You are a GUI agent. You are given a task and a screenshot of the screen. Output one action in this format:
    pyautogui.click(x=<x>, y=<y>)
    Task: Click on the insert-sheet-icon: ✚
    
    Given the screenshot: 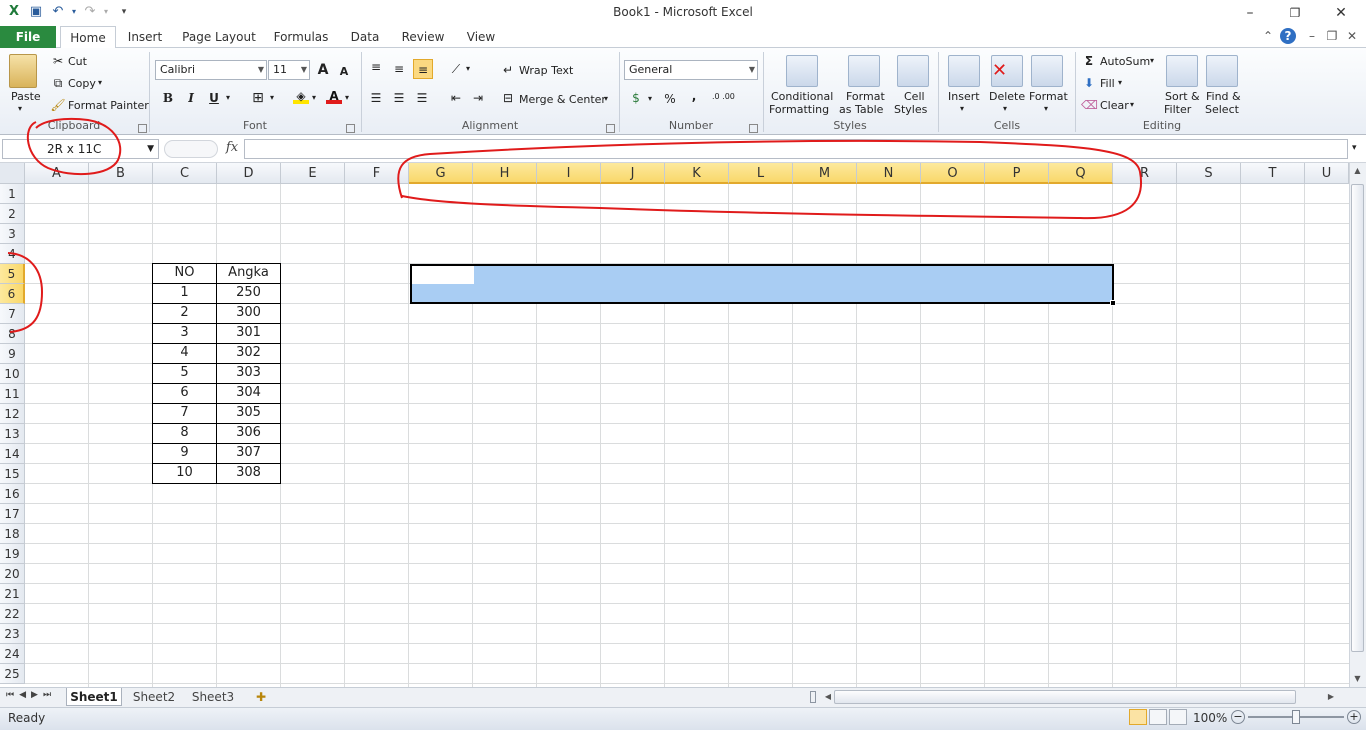 What is the action you would take?
    pyautogui.click(x=261, y=697)
    